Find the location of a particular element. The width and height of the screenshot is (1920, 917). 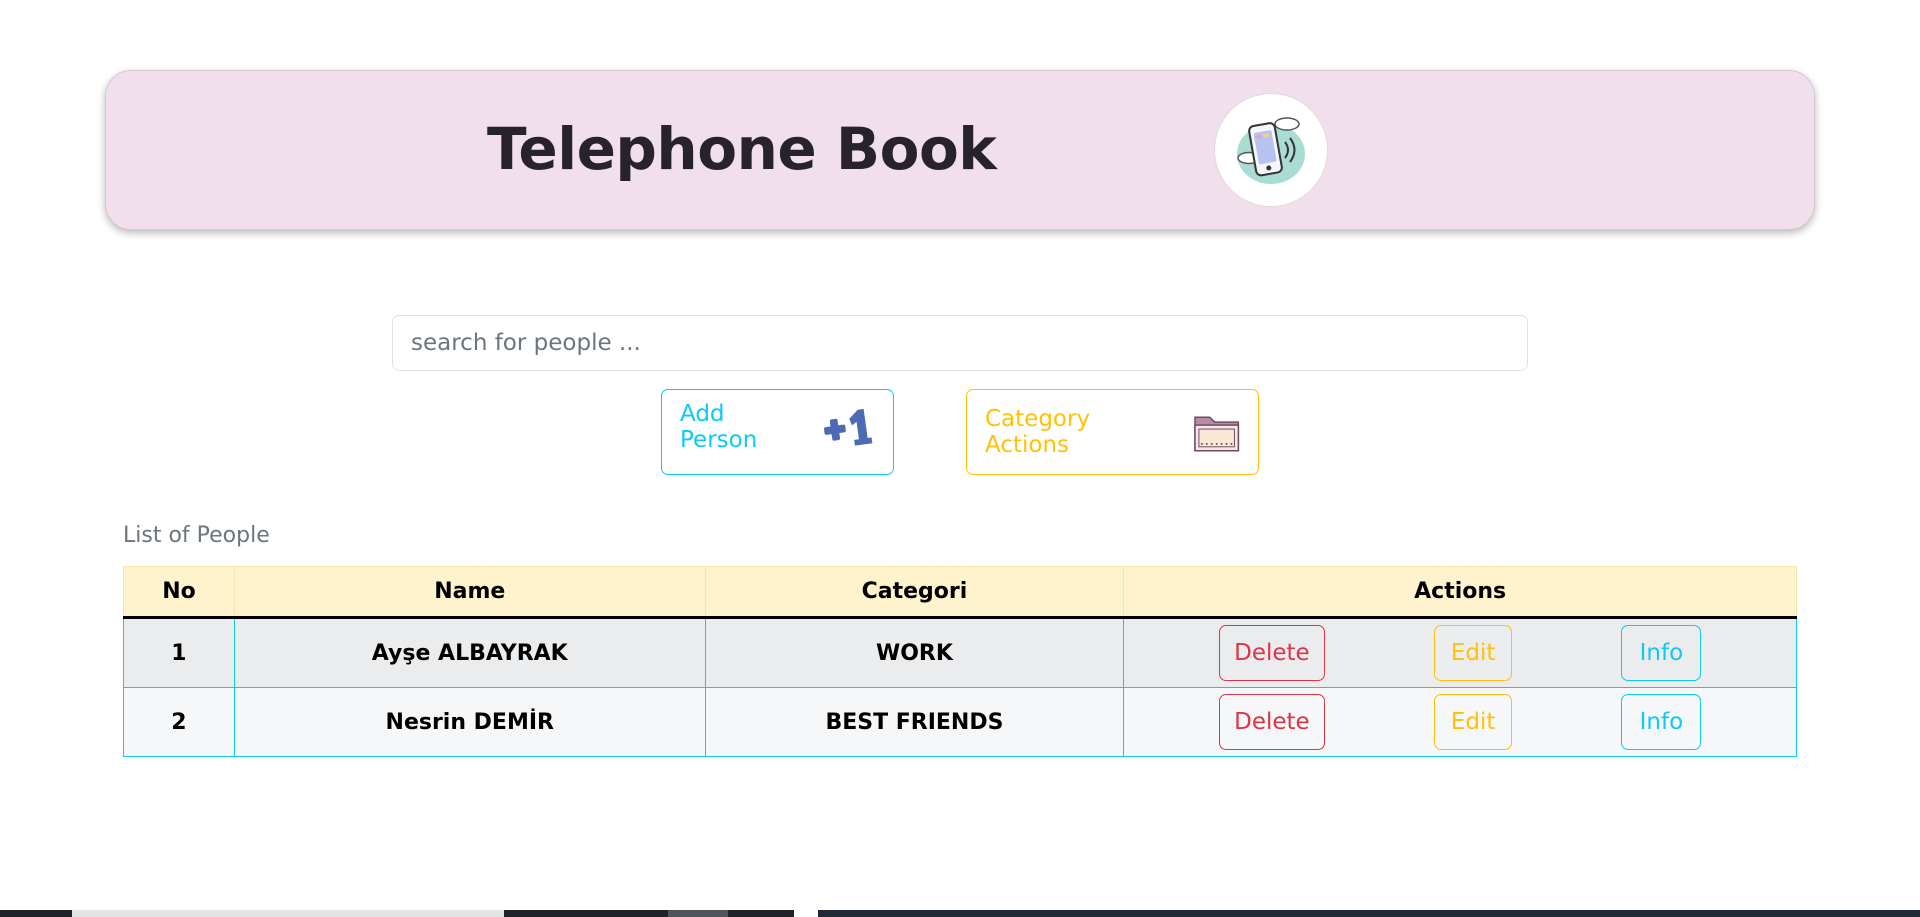

person-name: Ayşe ALBAYRAK is located at coordinates (469, 652).